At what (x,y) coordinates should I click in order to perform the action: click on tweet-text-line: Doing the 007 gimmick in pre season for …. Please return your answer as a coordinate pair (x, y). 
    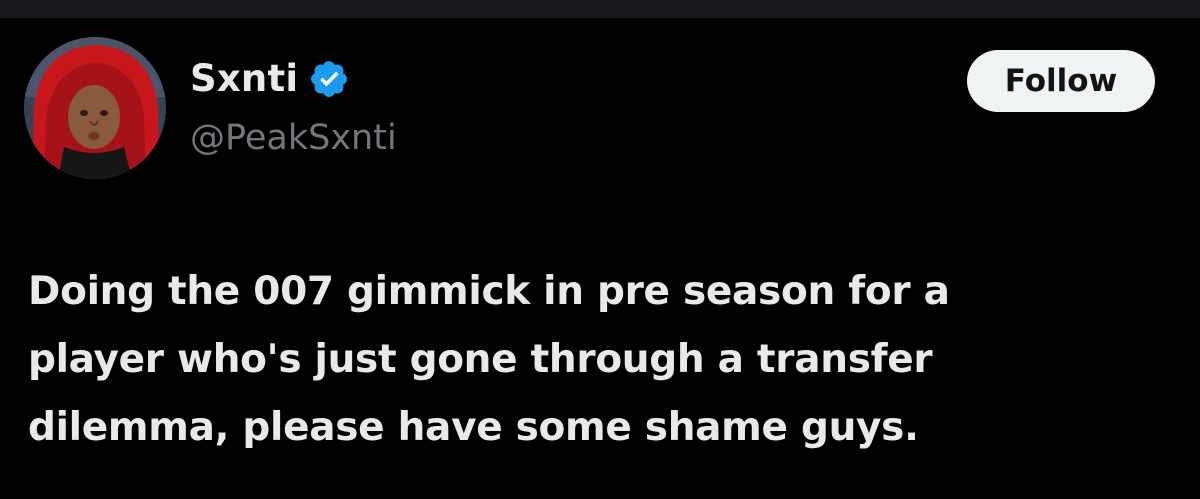
    Looking at the image, I should click on (489, 291).